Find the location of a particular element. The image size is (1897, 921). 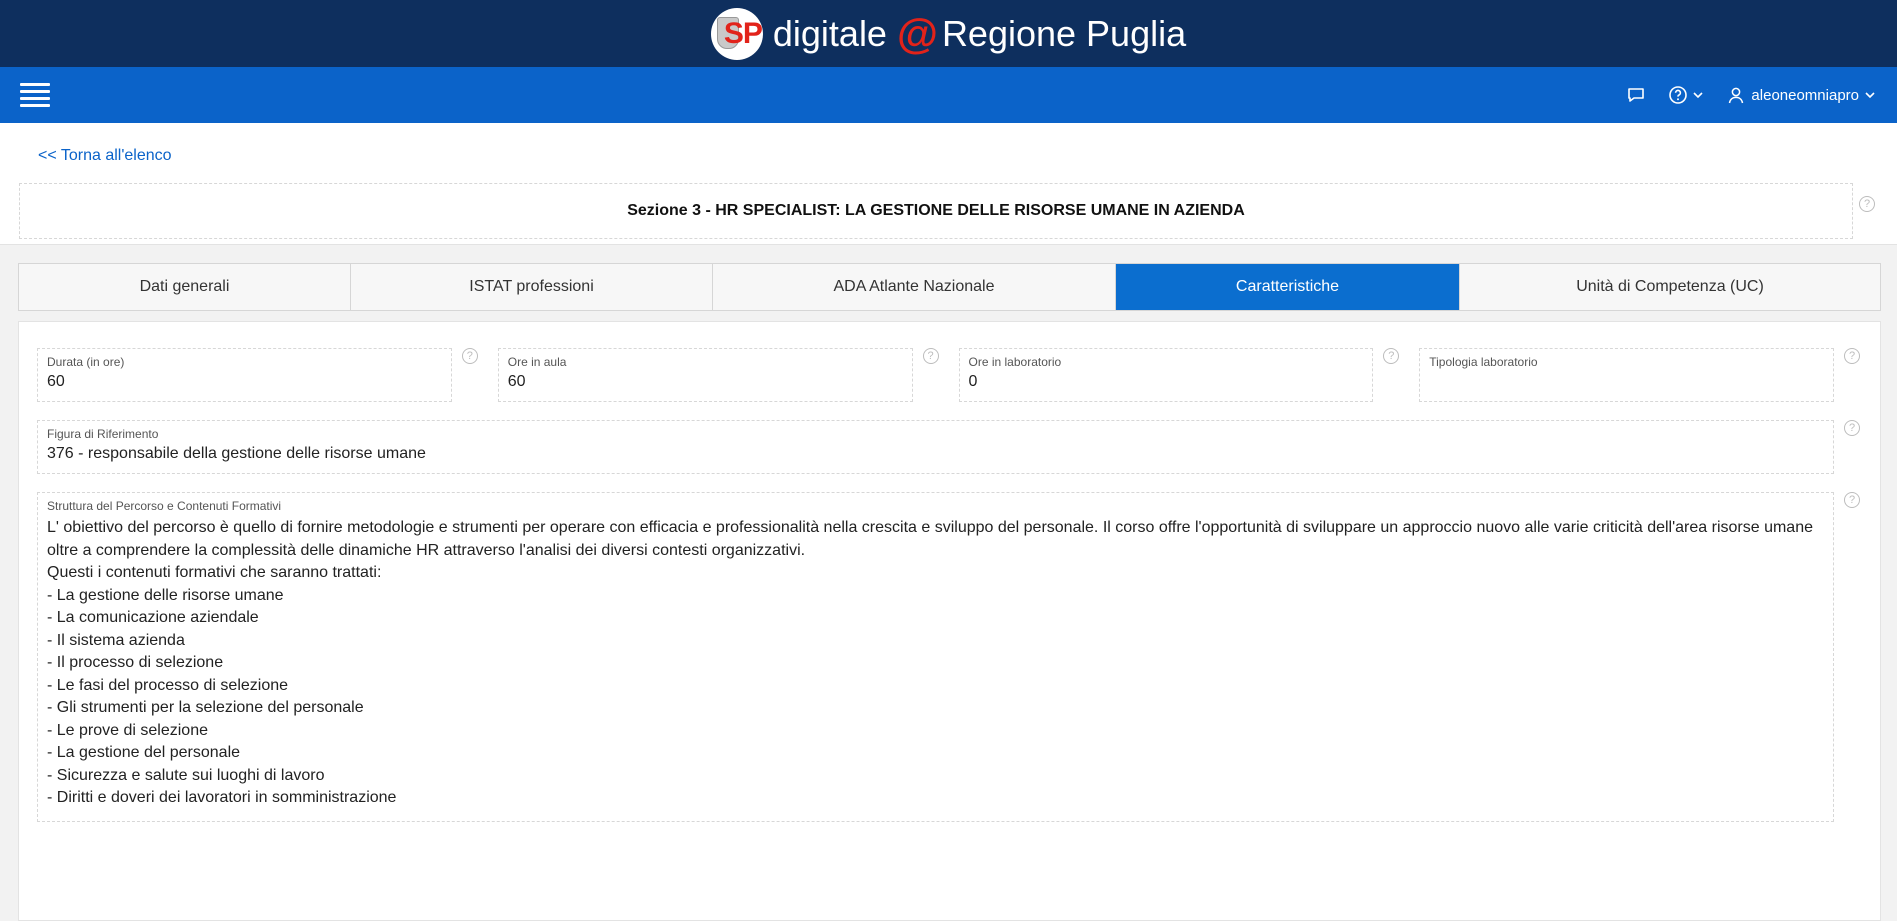

chat-icon is located at coordinates (1636, 95).